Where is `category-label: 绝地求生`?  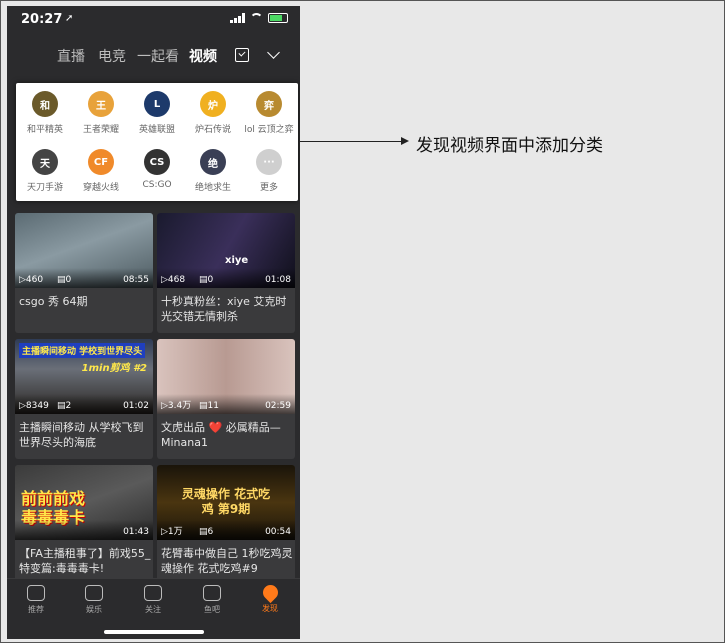 category-label: 绝地求生 is located at coordinates (212, 188).